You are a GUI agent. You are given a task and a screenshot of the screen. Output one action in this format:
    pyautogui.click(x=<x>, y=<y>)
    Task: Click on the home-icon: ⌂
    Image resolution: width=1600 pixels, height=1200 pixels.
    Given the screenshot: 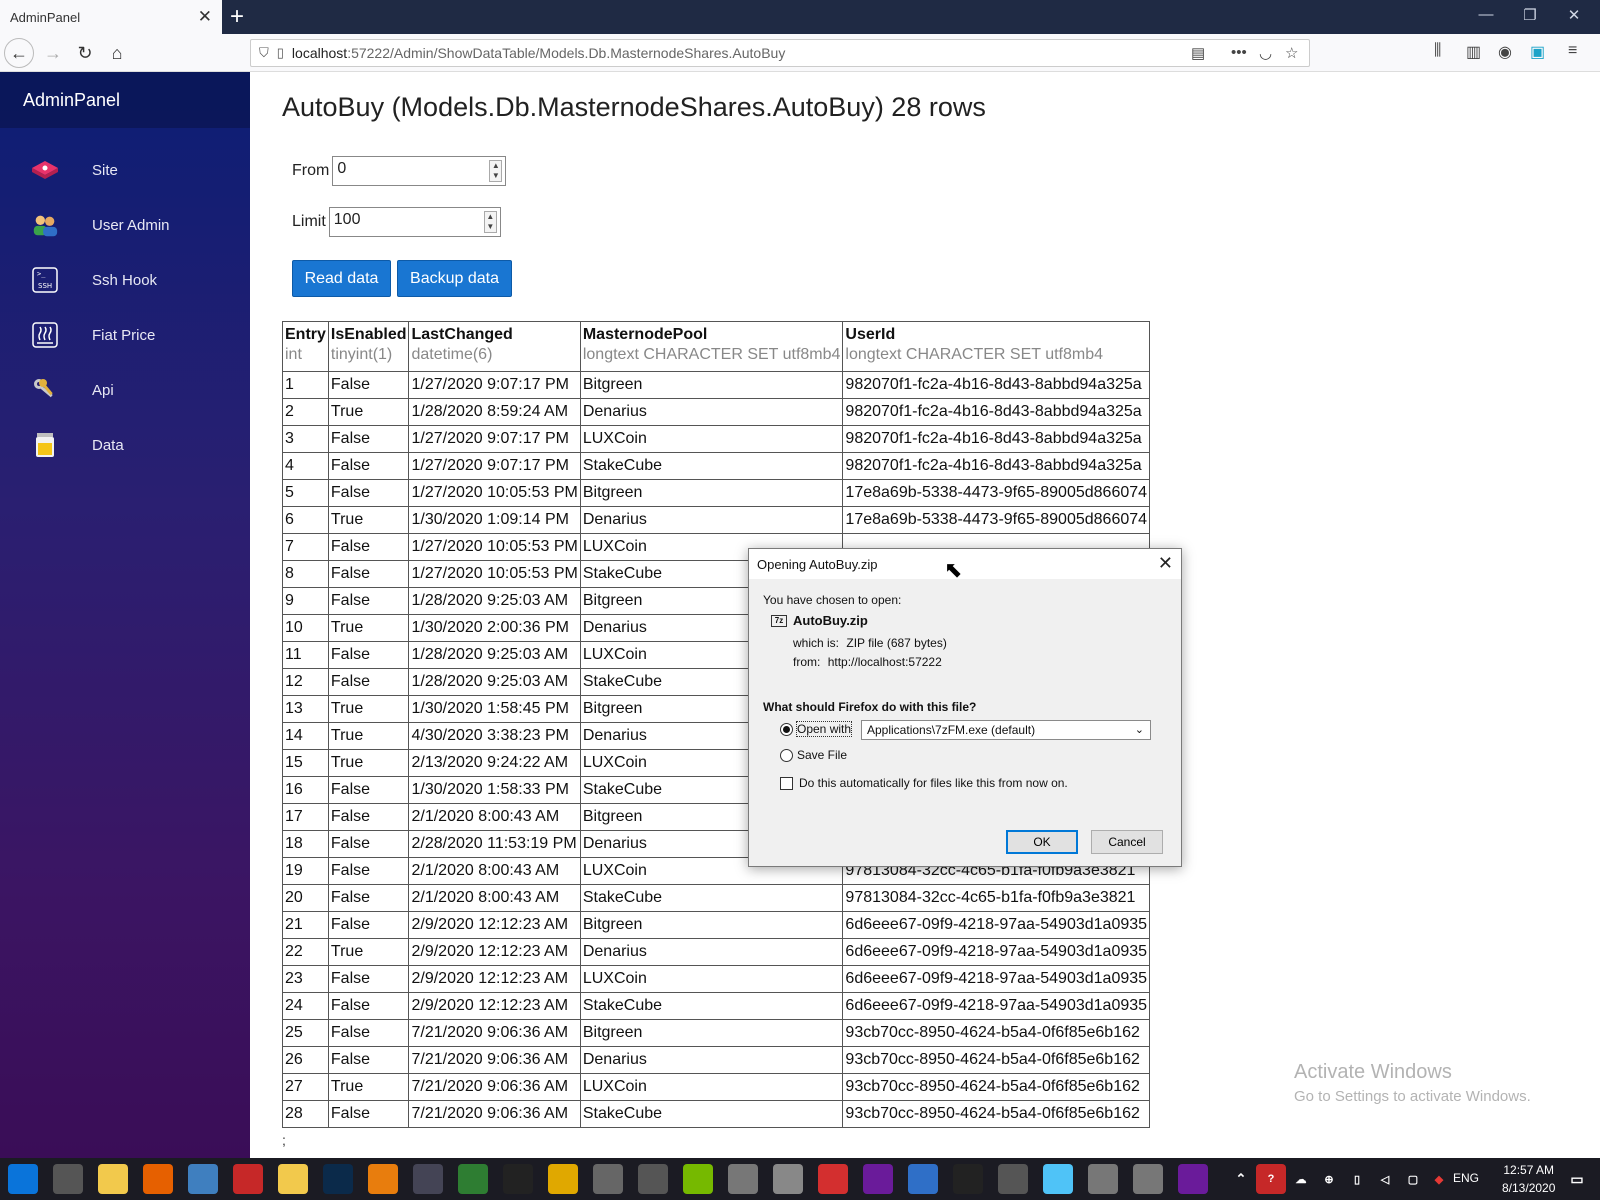 What is the action you would take?
    pyautogui.click(x=117, y=53)
    